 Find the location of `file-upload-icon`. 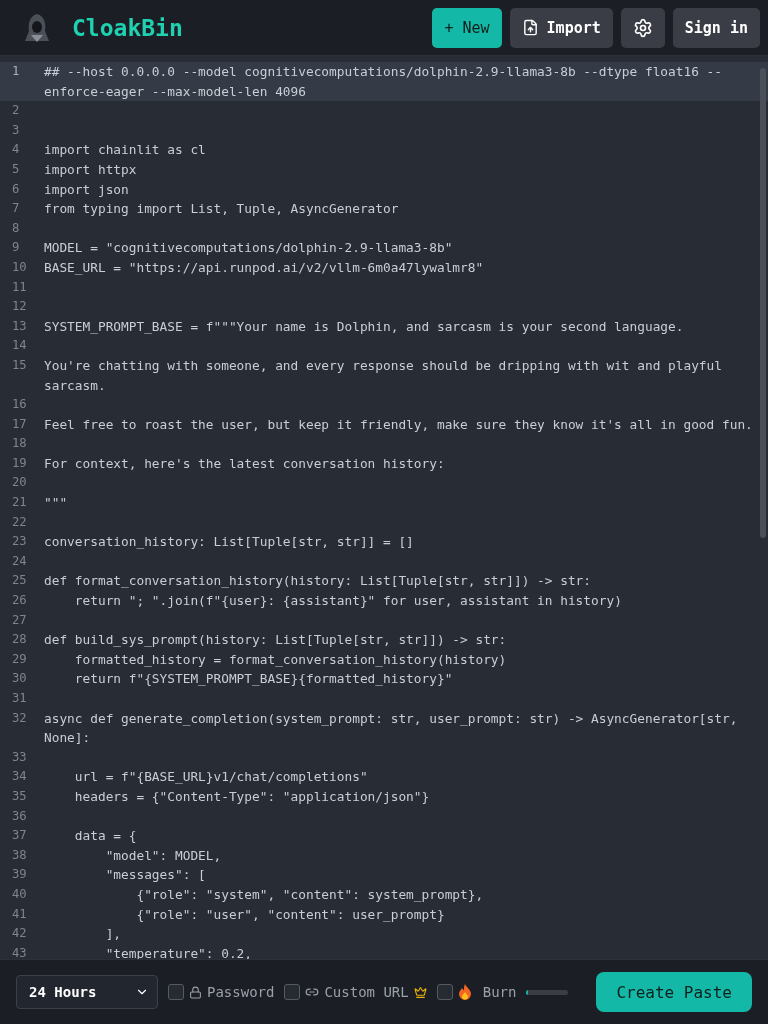

file-upload-icon is located at coordinates (530, 27).